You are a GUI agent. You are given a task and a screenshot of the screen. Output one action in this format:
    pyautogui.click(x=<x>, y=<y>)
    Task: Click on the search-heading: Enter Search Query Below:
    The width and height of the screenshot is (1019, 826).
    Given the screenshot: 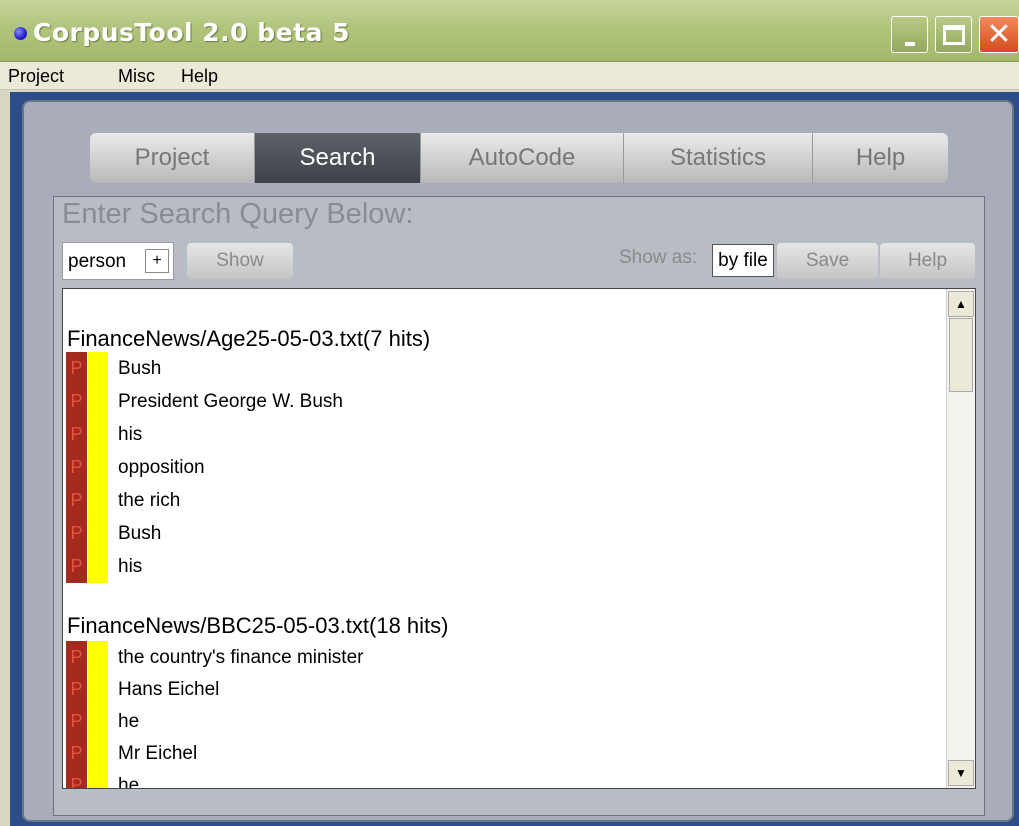 What is the action you would take?
    pyautogui.click(x=238, y=214)
    